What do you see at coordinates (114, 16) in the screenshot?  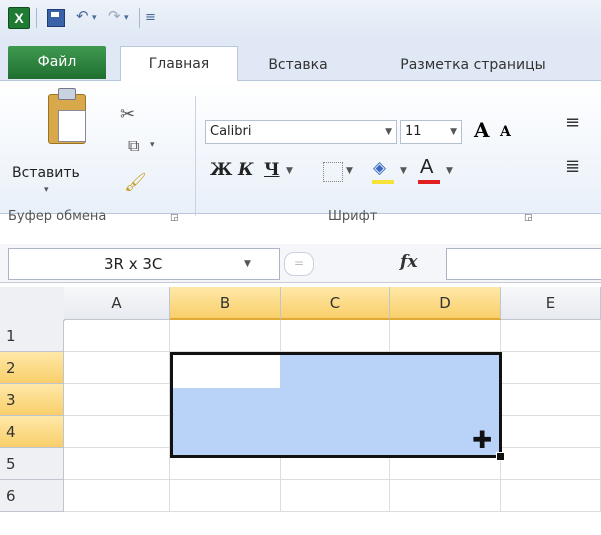 I see `redo-icon: ↷` at bounding box center [114, 16].